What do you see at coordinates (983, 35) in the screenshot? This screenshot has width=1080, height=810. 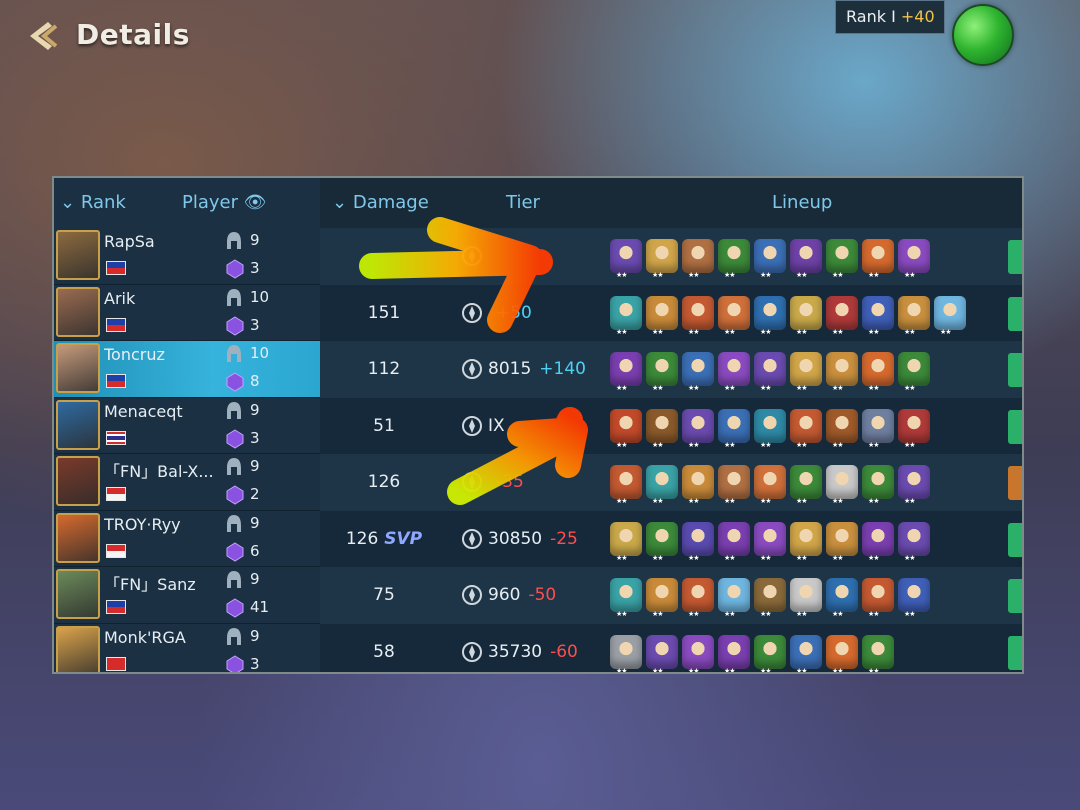 I see `player-orb-icon` at bounding box center [983, 35].